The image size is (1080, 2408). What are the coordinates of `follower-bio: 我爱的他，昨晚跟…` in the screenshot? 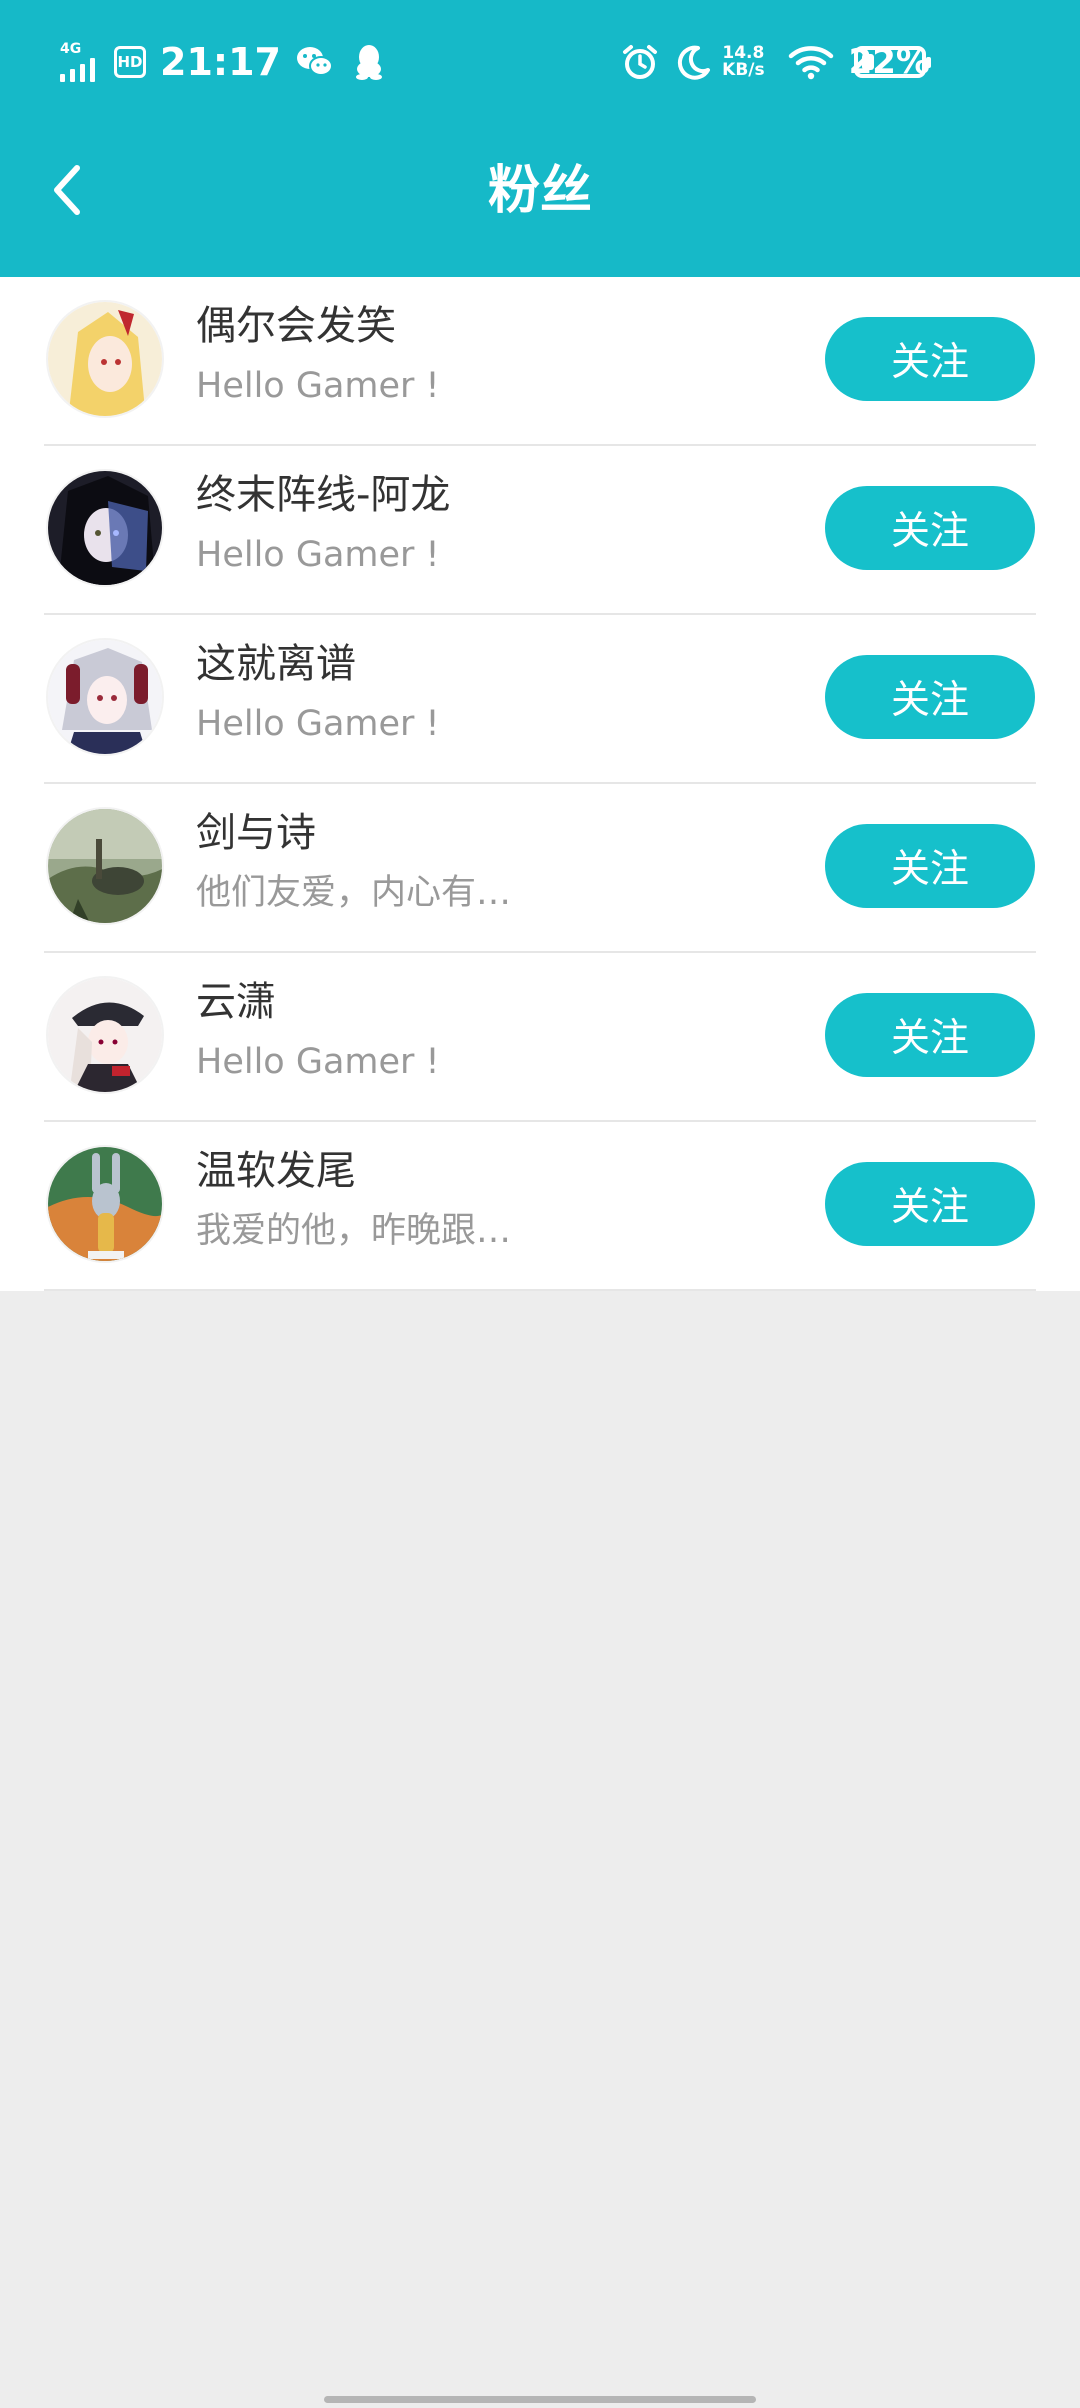 It's located at (354, 1231).